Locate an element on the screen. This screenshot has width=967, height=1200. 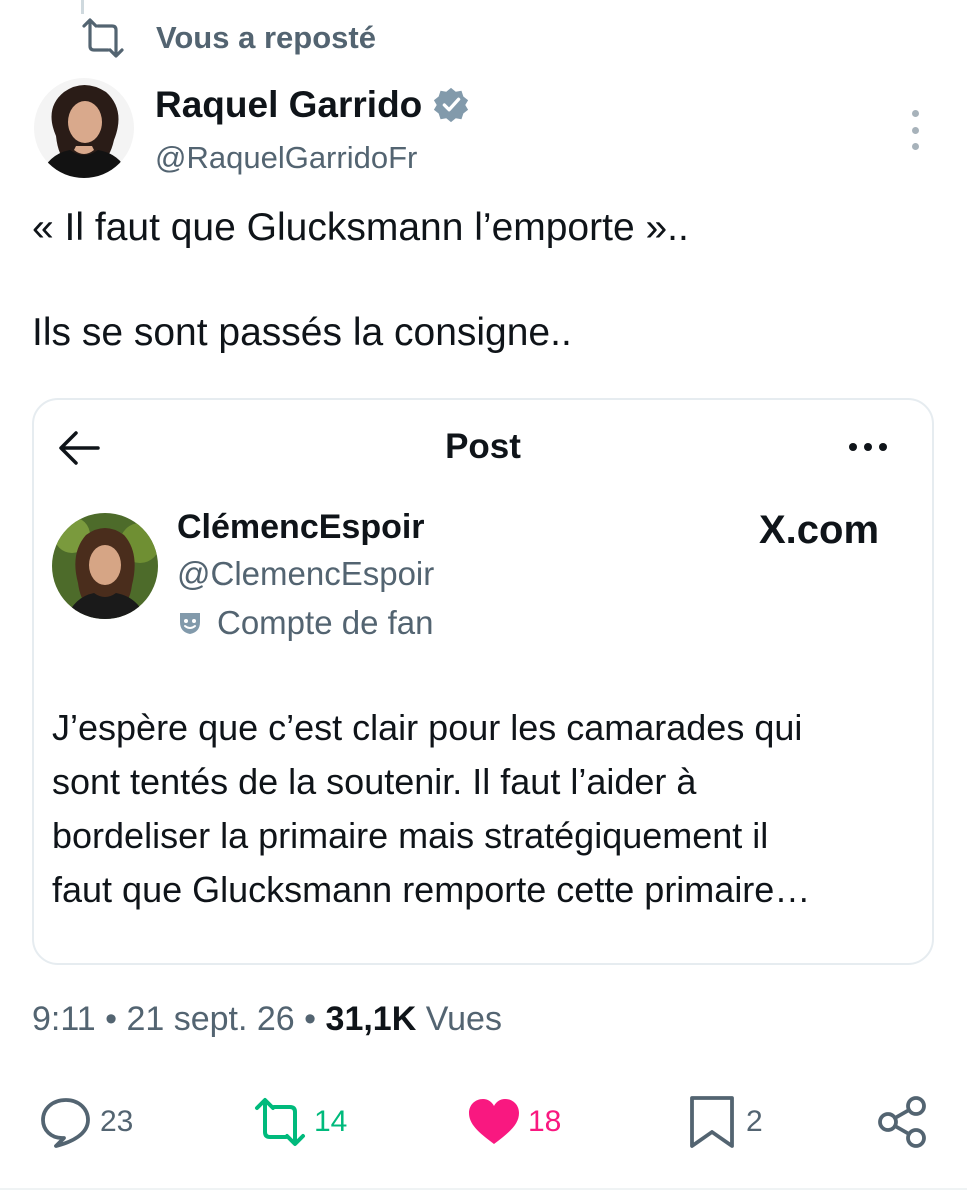
post-header-title: Post is located at coordinates (483, 446).